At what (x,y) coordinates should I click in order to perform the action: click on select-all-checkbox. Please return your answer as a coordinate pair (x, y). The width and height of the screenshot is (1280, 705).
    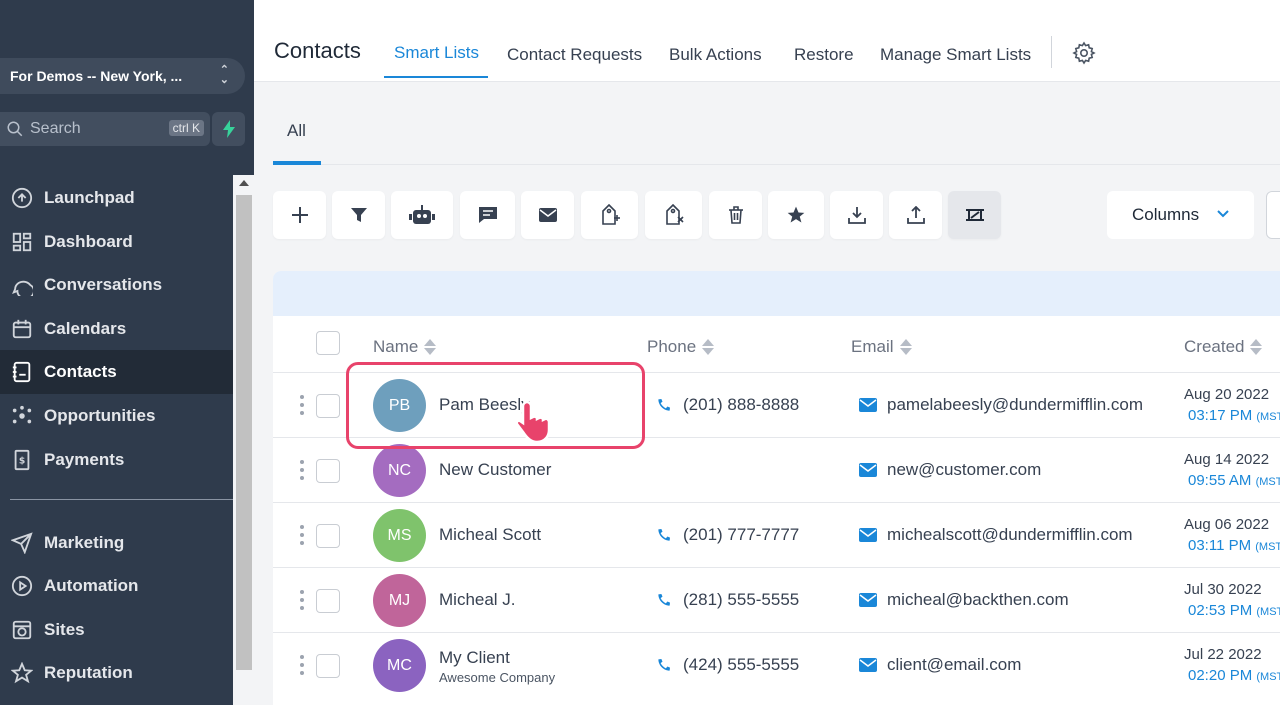
    Looking at the image, I should click on (328, 343).